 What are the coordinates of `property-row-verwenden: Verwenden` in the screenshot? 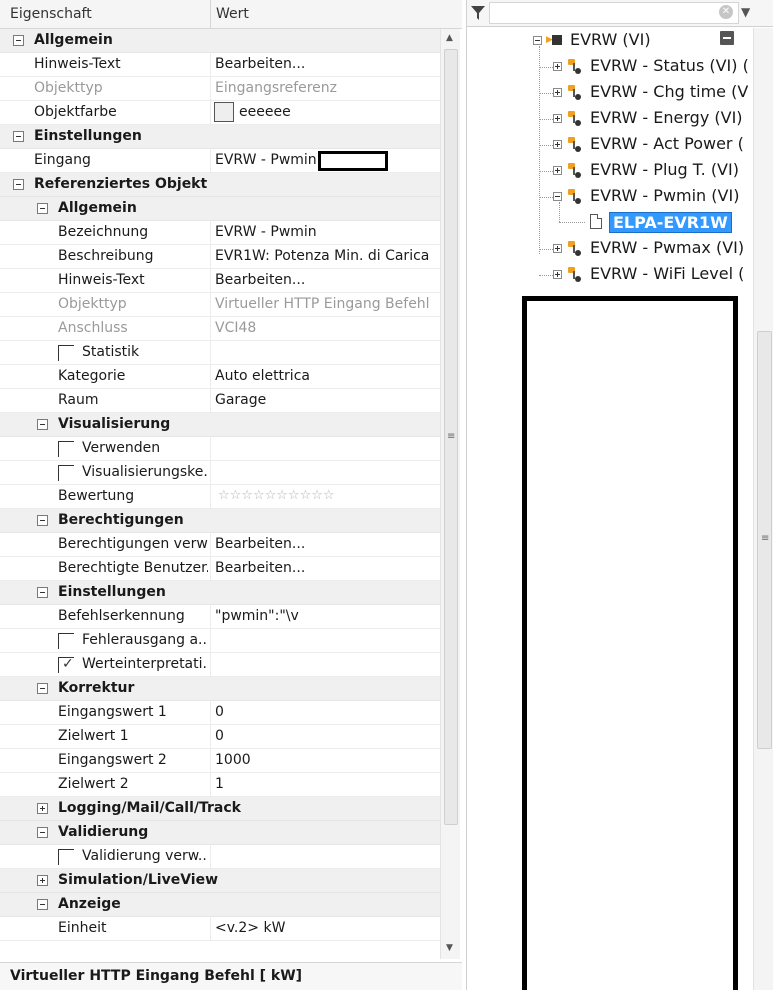 It's located at (220, 449).